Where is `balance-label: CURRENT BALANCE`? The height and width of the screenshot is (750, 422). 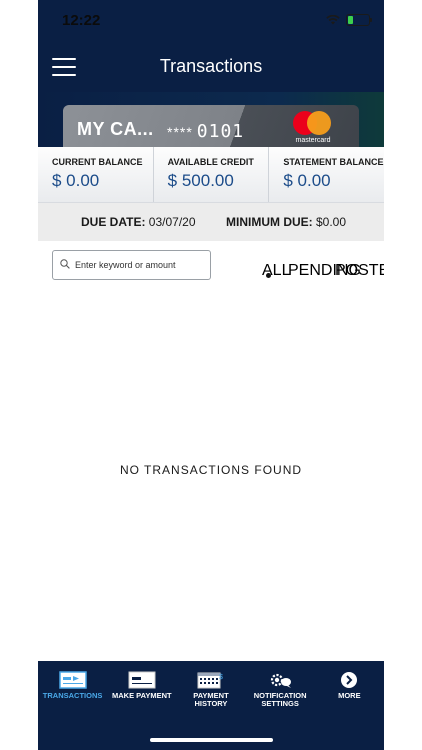 balance-label: CURRENT BALANCE is located at coordinates (97, 162).